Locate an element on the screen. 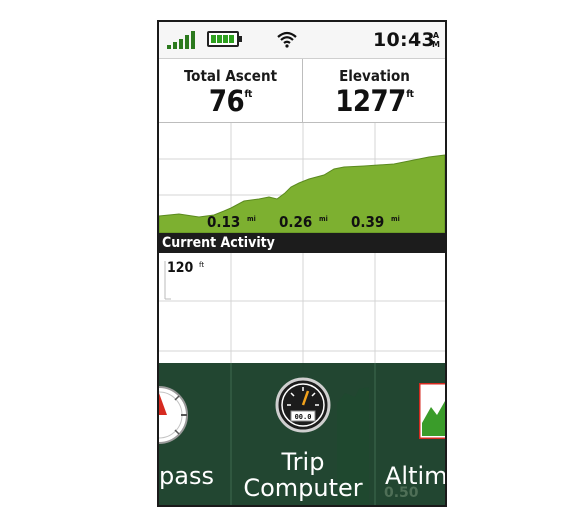 This screenshot has height=518, width=582. x-tick-unit-0: mi is located at coordinates (251, 219).